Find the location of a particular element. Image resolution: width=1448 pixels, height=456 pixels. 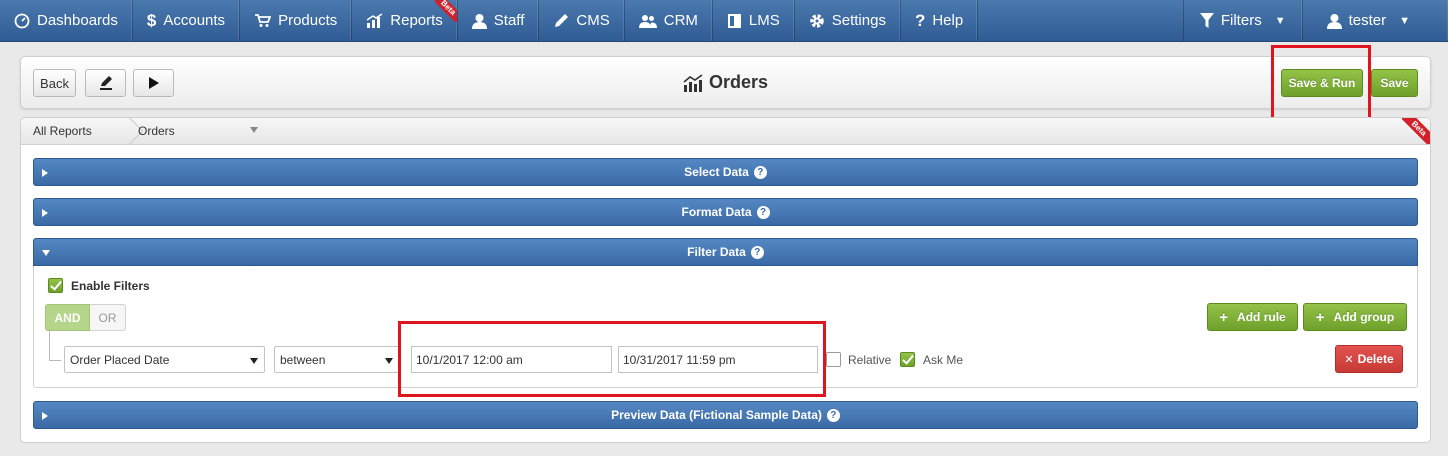

nav-accounts: $ Accounts is located at coordinates (187, 20).